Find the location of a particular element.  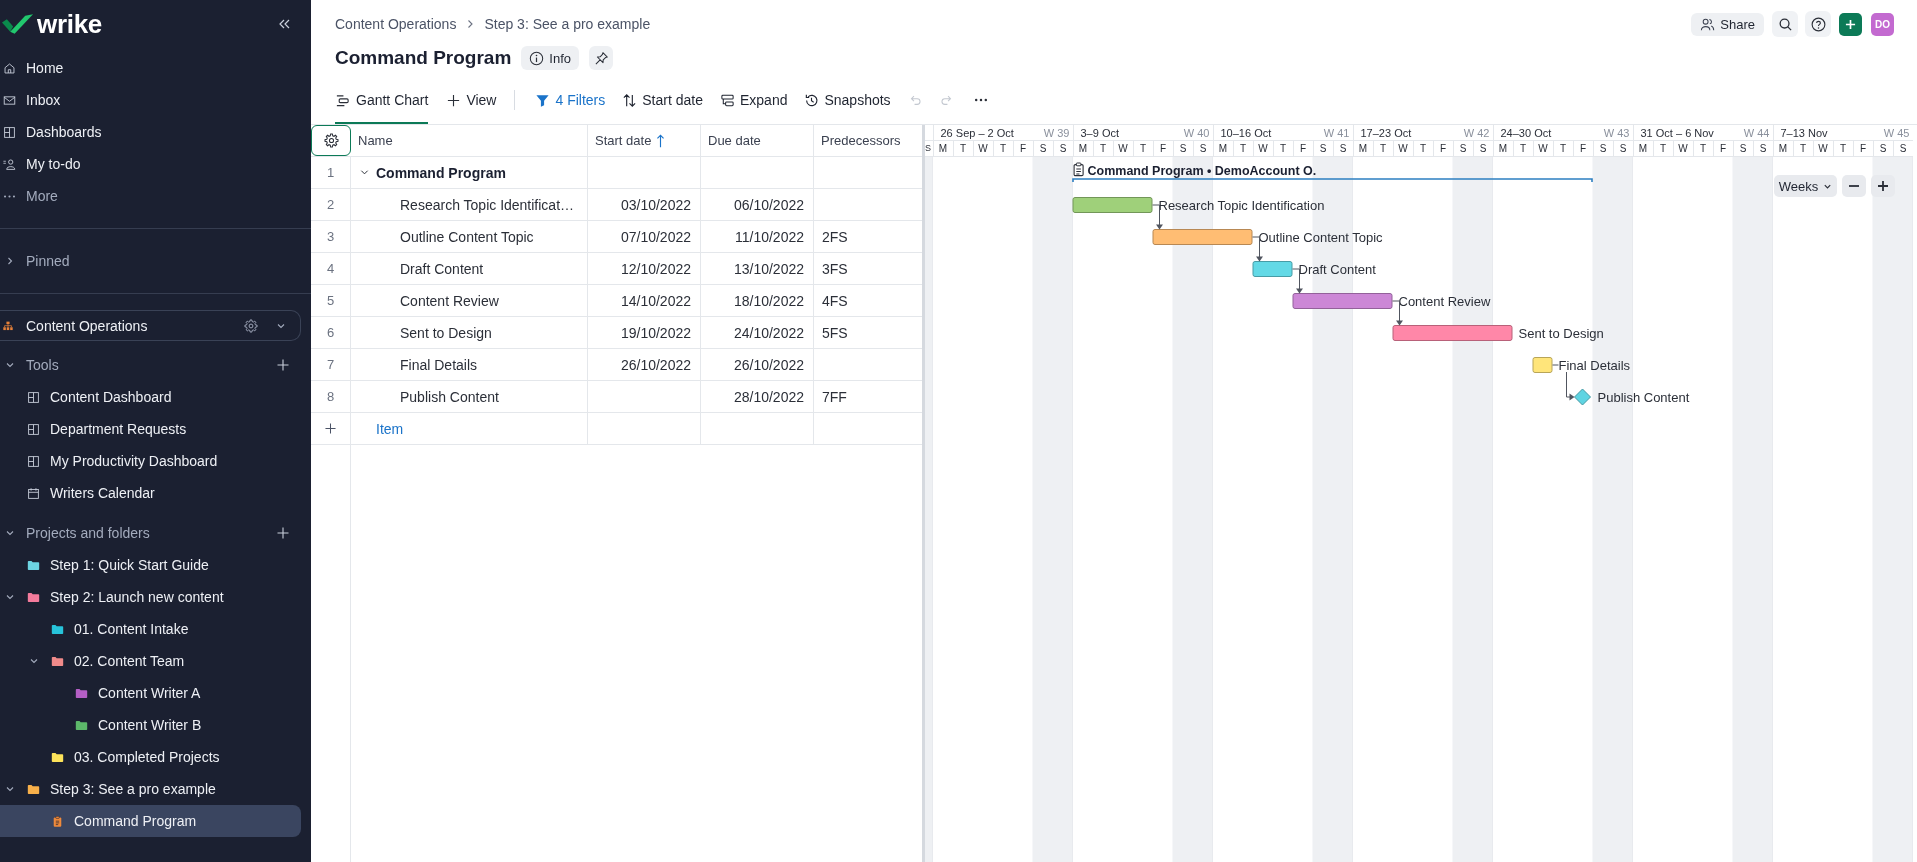

week-label: 17–23 Oct is located at coordinates (1386, 132).